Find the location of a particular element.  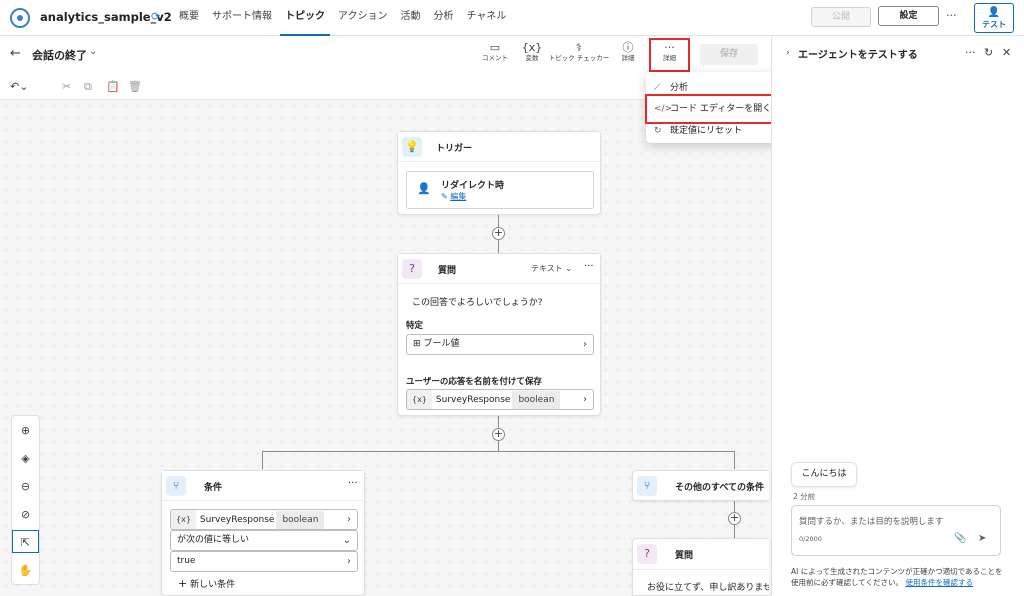

variables-label: 変数 is located at coordinates (532, 58).